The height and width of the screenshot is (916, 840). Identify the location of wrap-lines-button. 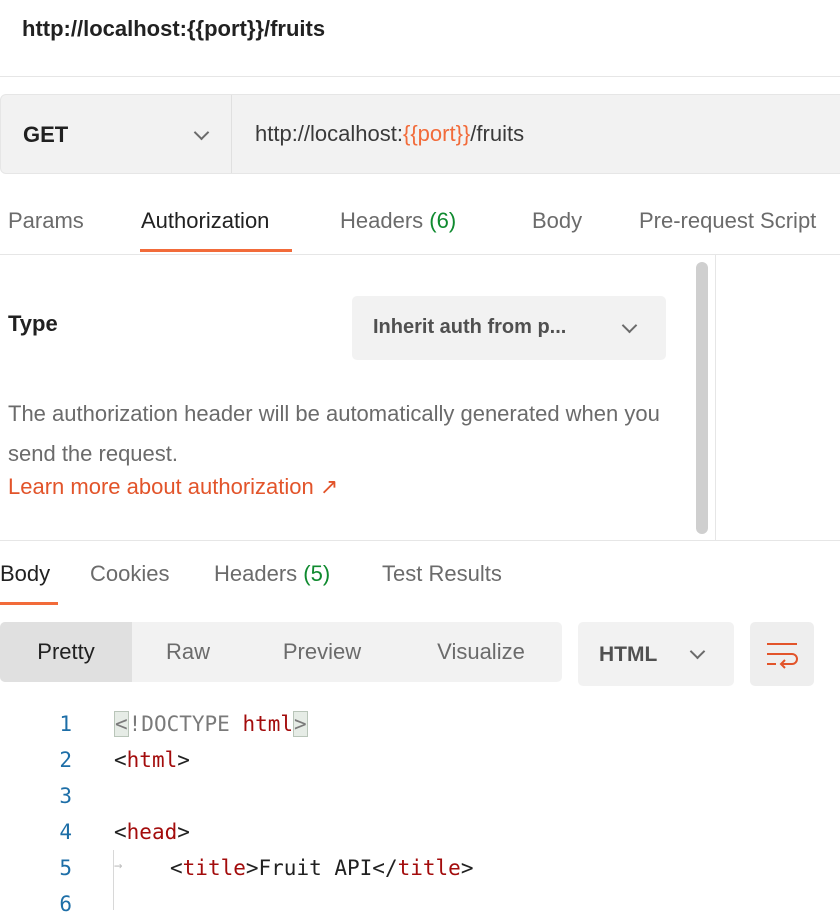
(782, 654).